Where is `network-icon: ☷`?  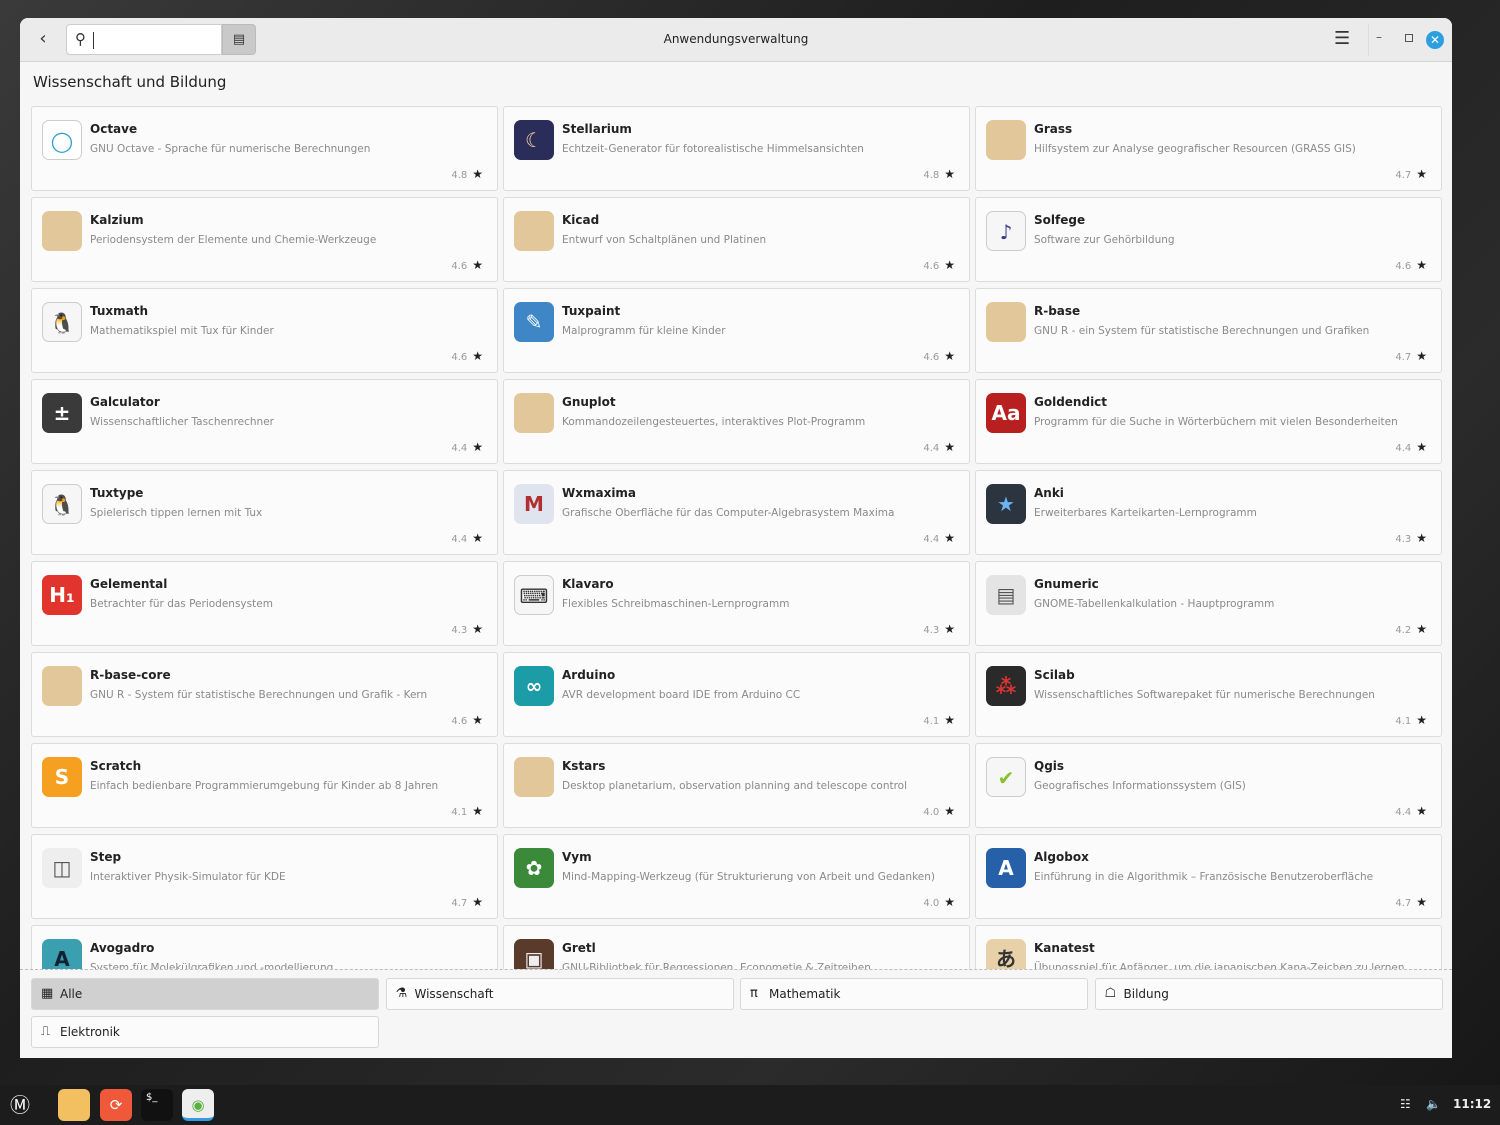 network-icon: ☷ is located at coordinates (1405, 1104).